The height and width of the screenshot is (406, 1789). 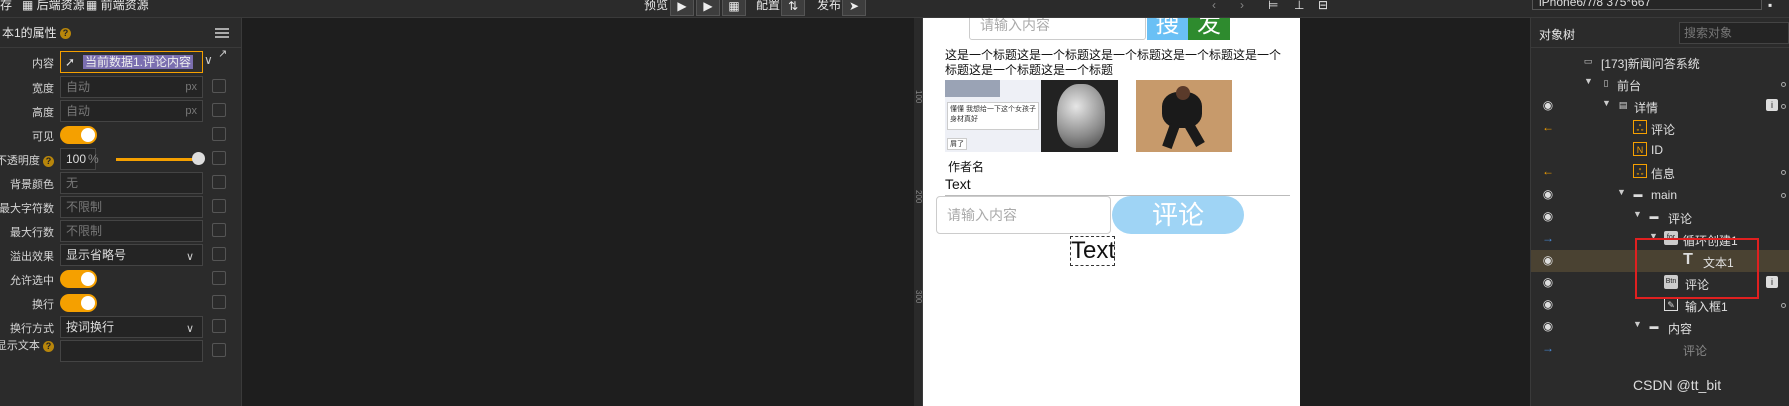 What do you see at coordinates (1299, 9) in the screenshot?
I see `align-center-icon: ⊥` at bounding box center [1299, 9].